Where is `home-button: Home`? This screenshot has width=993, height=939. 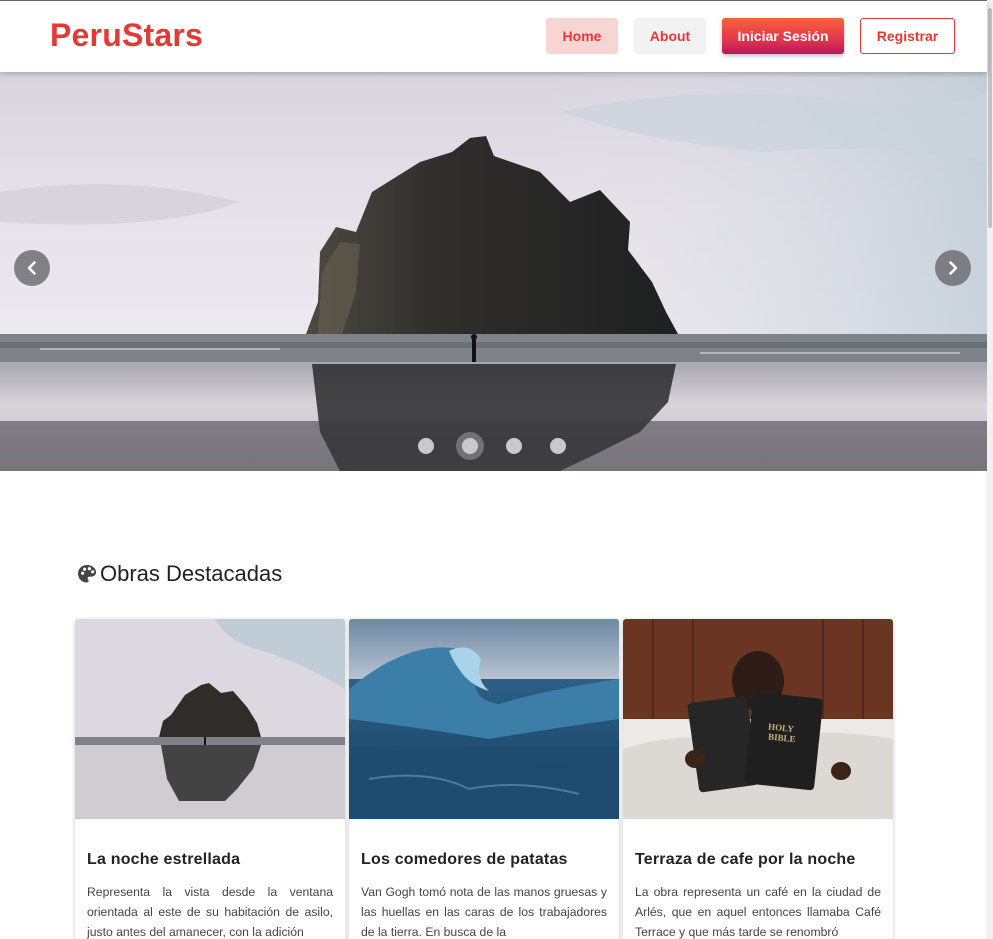 home-button: Home is located at coordinates (582, 36).